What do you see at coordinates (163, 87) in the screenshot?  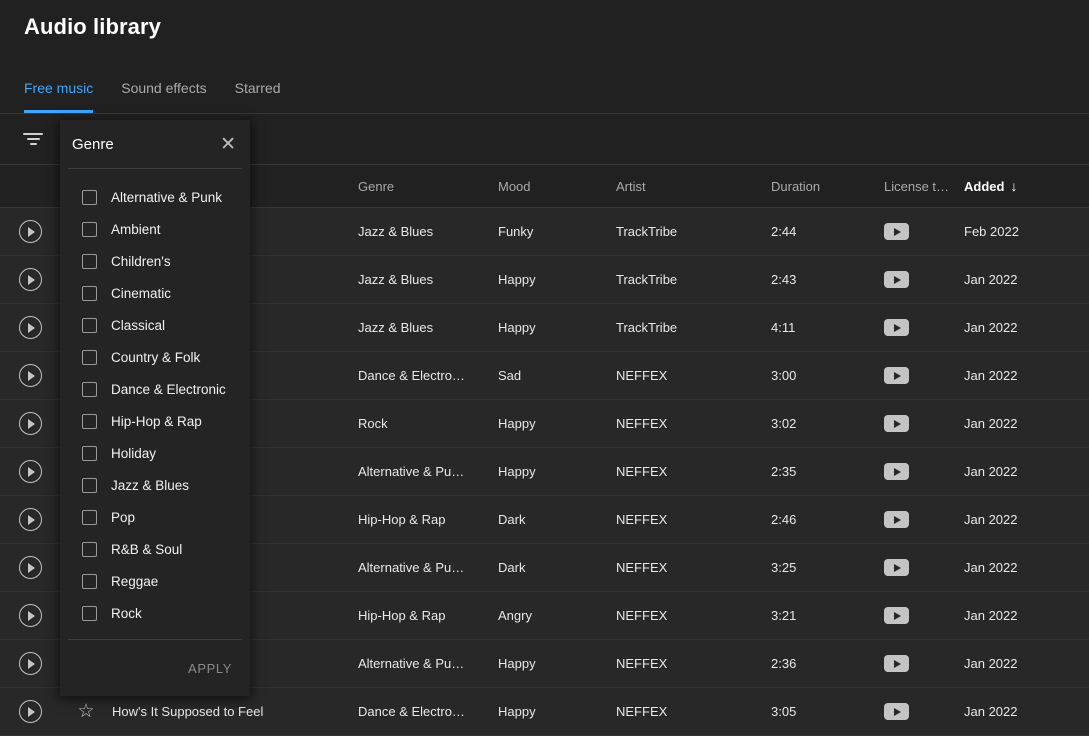 I see `tab-sound-effects: Sound effects` at bounding box center [163, 87].